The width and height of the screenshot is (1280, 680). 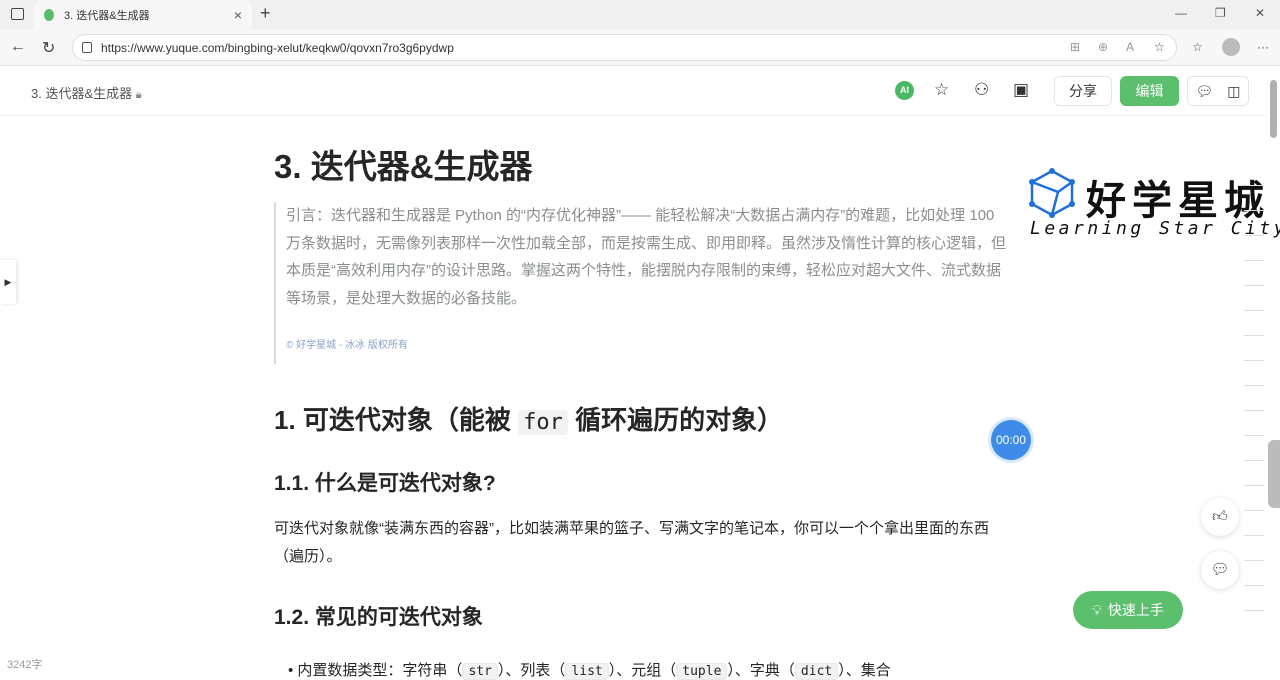 I want to click on heading-text: 1. 可迭代对象（能被, so click(x=396, y=419).